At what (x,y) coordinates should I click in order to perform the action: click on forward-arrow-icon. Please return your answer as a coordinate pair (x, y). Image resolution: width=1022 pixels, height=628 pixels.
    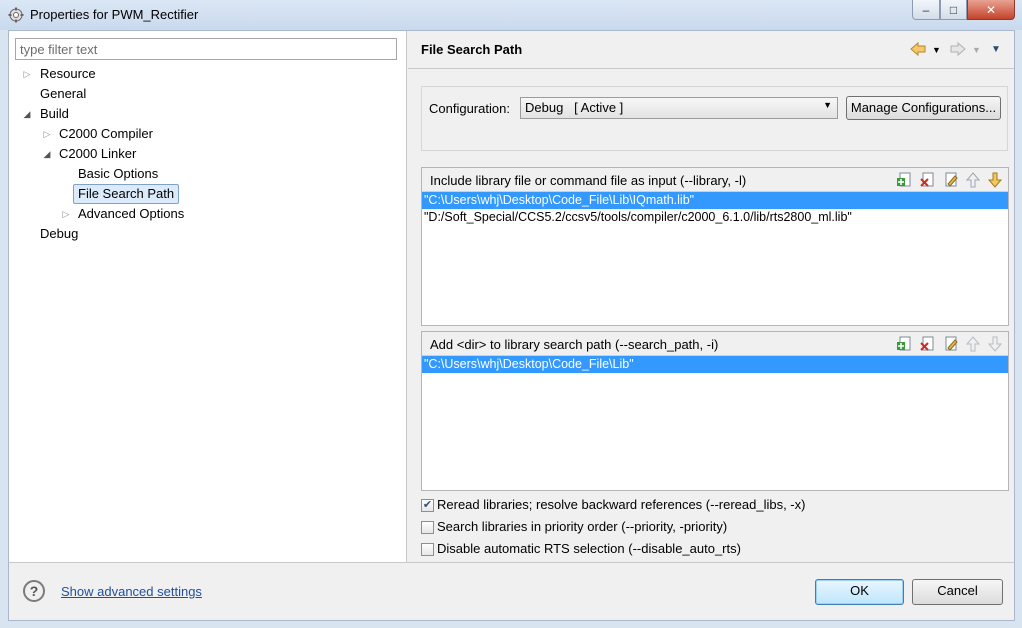
    Looking at the image, I should click on (958, 49).